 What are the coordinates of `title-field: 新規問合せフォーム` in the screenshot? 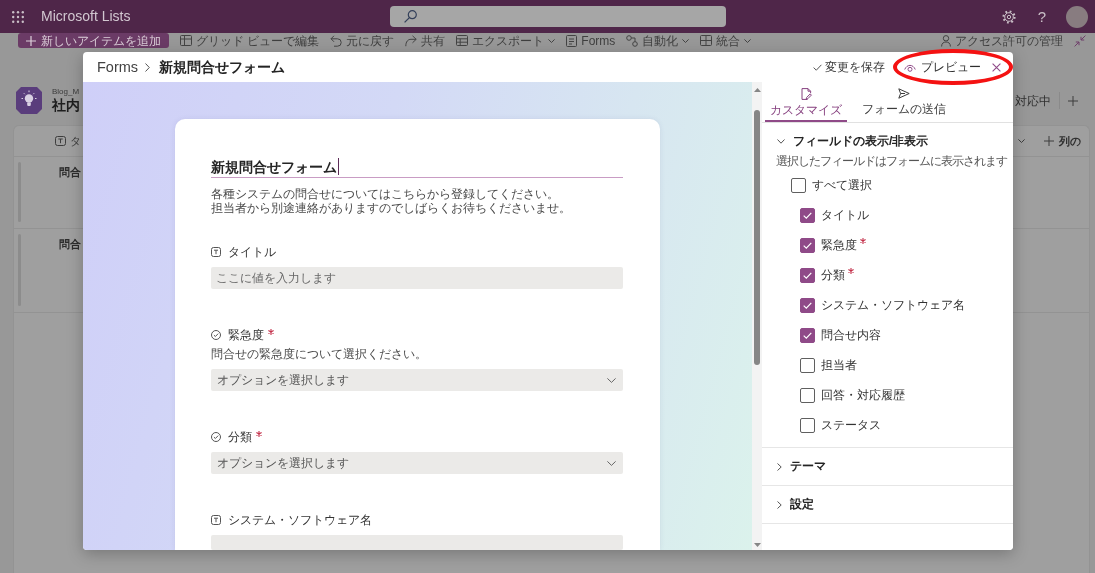 It's located at (417, 168).